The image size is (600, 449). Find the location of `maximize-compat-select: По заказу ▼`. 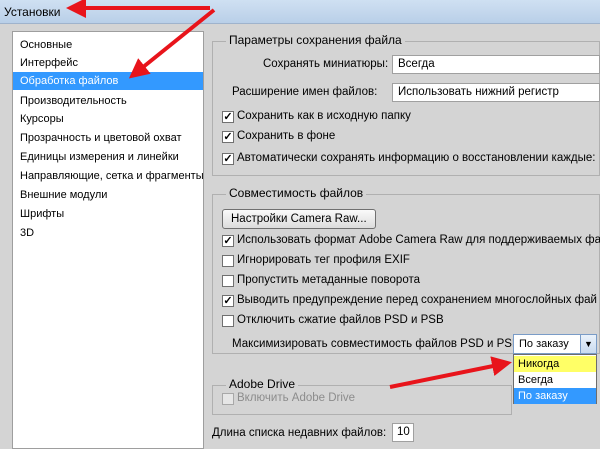

maximize-compat-select: По заказу ▼ is located at coordinates (555, 344).